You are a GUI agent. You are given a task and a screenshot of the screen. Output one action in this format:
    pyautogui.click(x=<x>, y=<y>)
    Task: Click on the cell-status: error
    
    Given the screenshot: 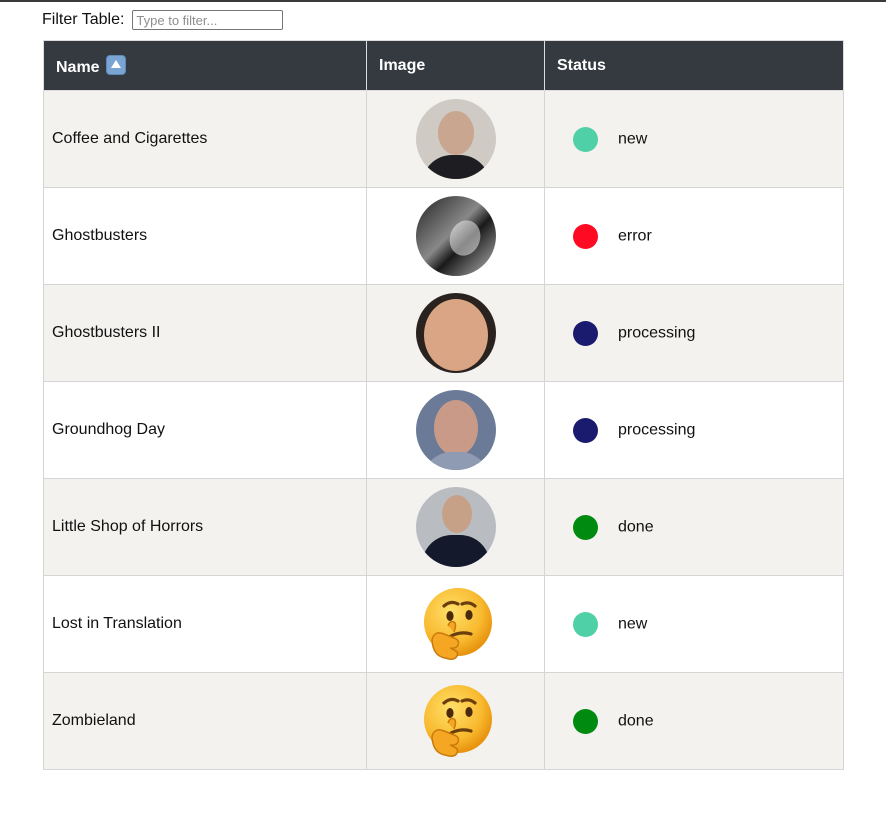 What is the action you would take?
    pyautogui.click(x=694, y=236)
    